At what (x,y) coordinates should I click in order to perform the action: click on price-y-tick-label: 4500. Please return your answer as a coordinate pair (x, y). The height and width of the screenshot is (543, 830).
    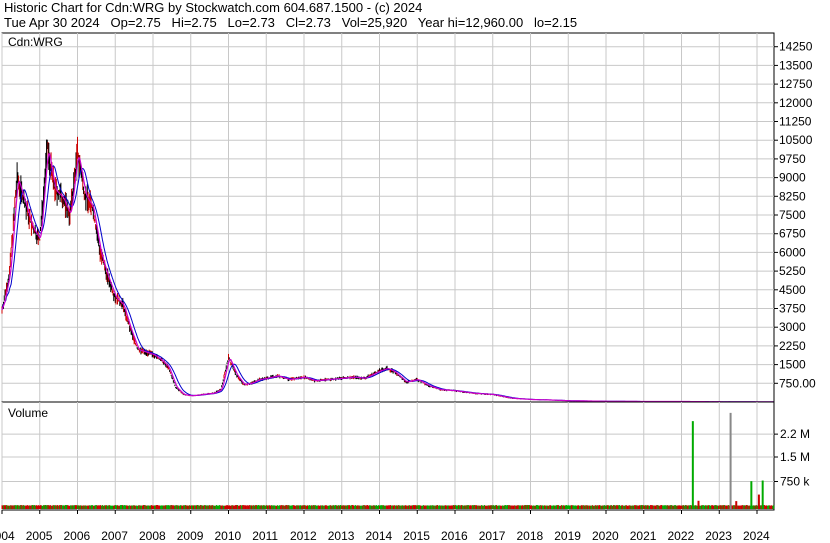
    Looking at the image, I should click on (792, 290).